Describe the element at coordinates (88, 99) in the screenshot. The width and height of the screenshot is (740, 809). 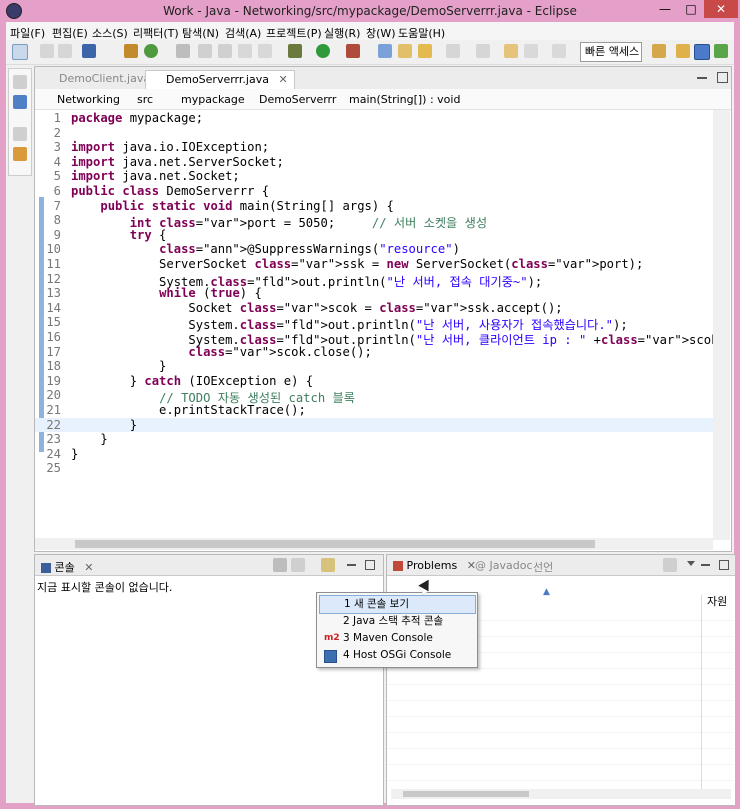
I see `breadcrumb-project: Networking` at that location.